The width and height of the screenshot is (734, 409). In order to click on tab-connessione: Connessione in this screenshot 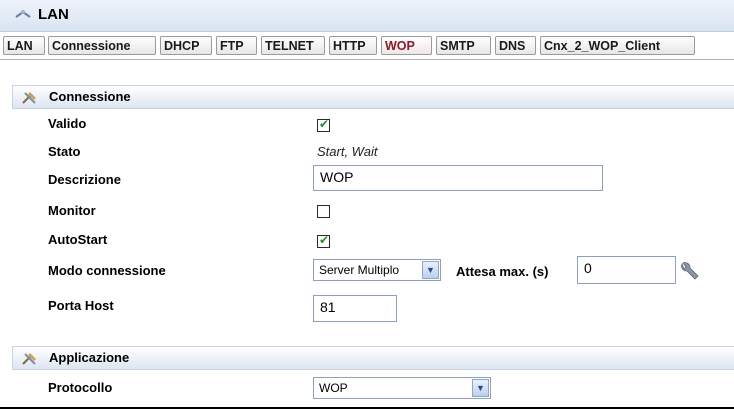, I will do `click(102, 45)`.